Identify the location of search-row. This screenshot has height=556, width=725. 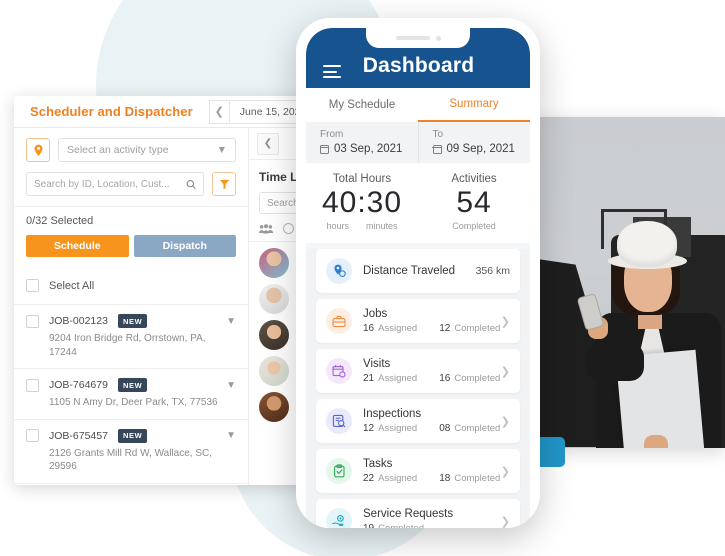
(131, 187).